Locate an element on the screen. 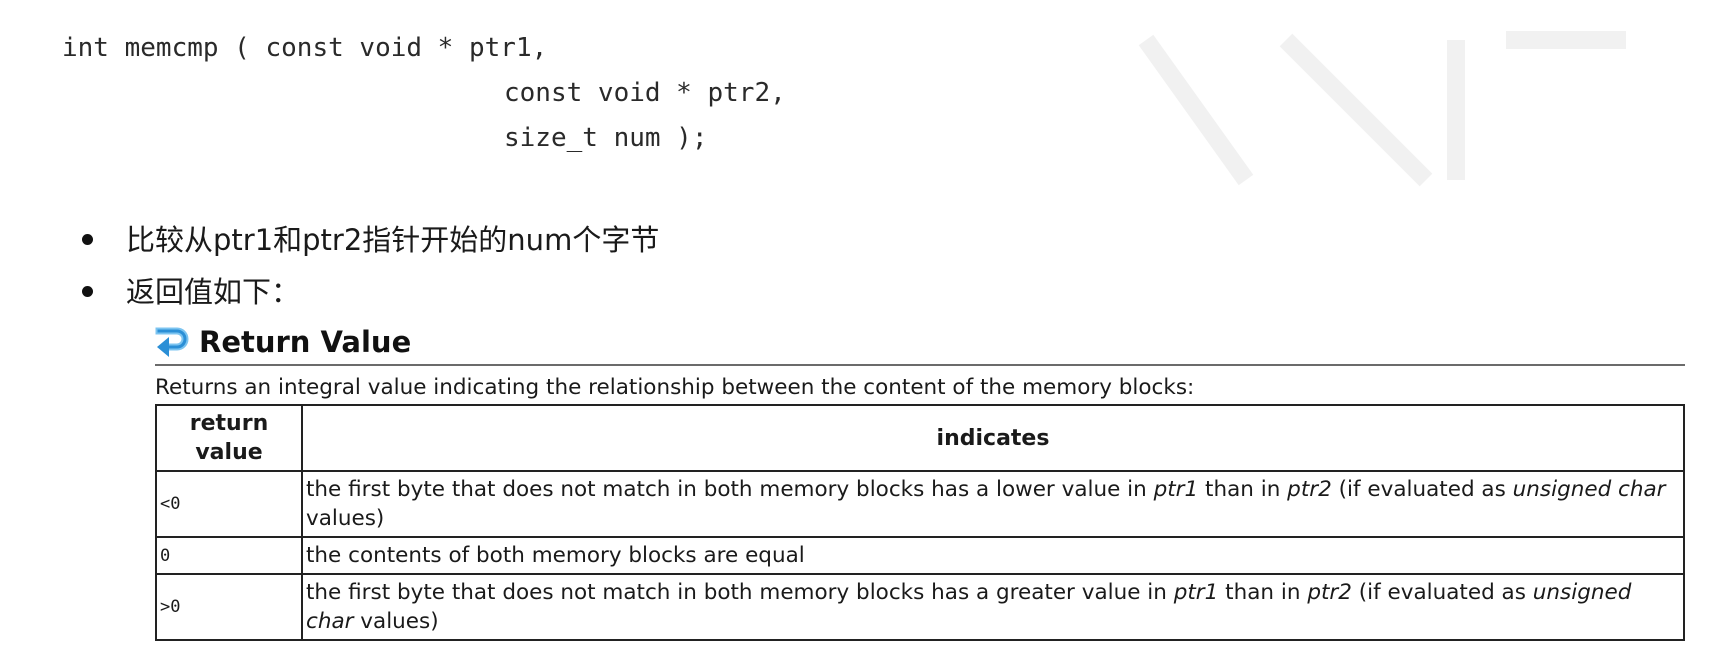  return-arrow-icon is located at coordinates (172, 342).